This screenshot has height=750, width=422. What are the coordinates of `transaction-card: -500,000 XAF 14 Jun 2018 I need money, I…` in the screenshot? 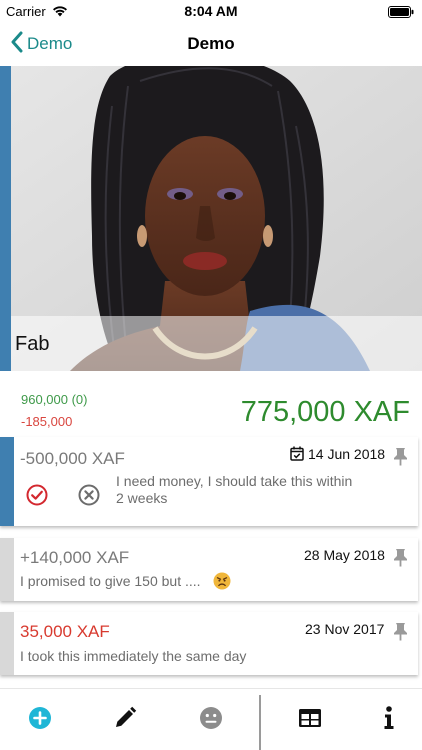 It's located at (209, 481).